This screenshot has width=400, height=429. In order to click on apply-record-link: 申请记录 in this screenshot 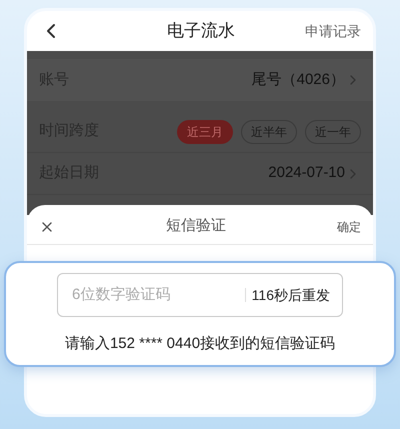, I will do `click(333, 31)`.